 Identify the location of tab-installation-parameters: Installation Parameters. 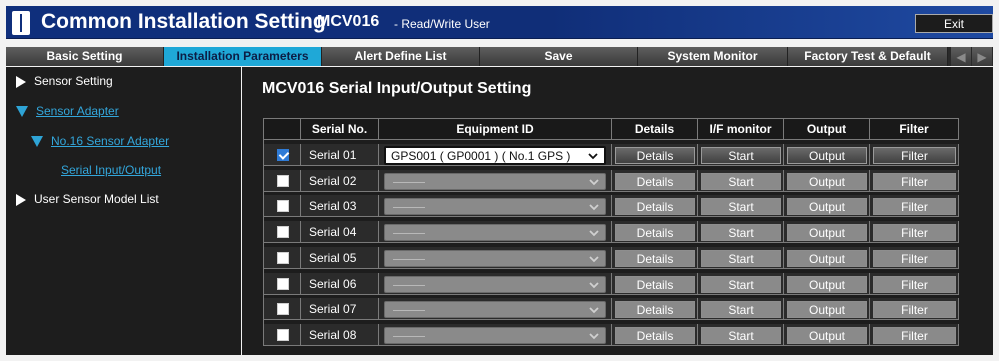
(243, 56).